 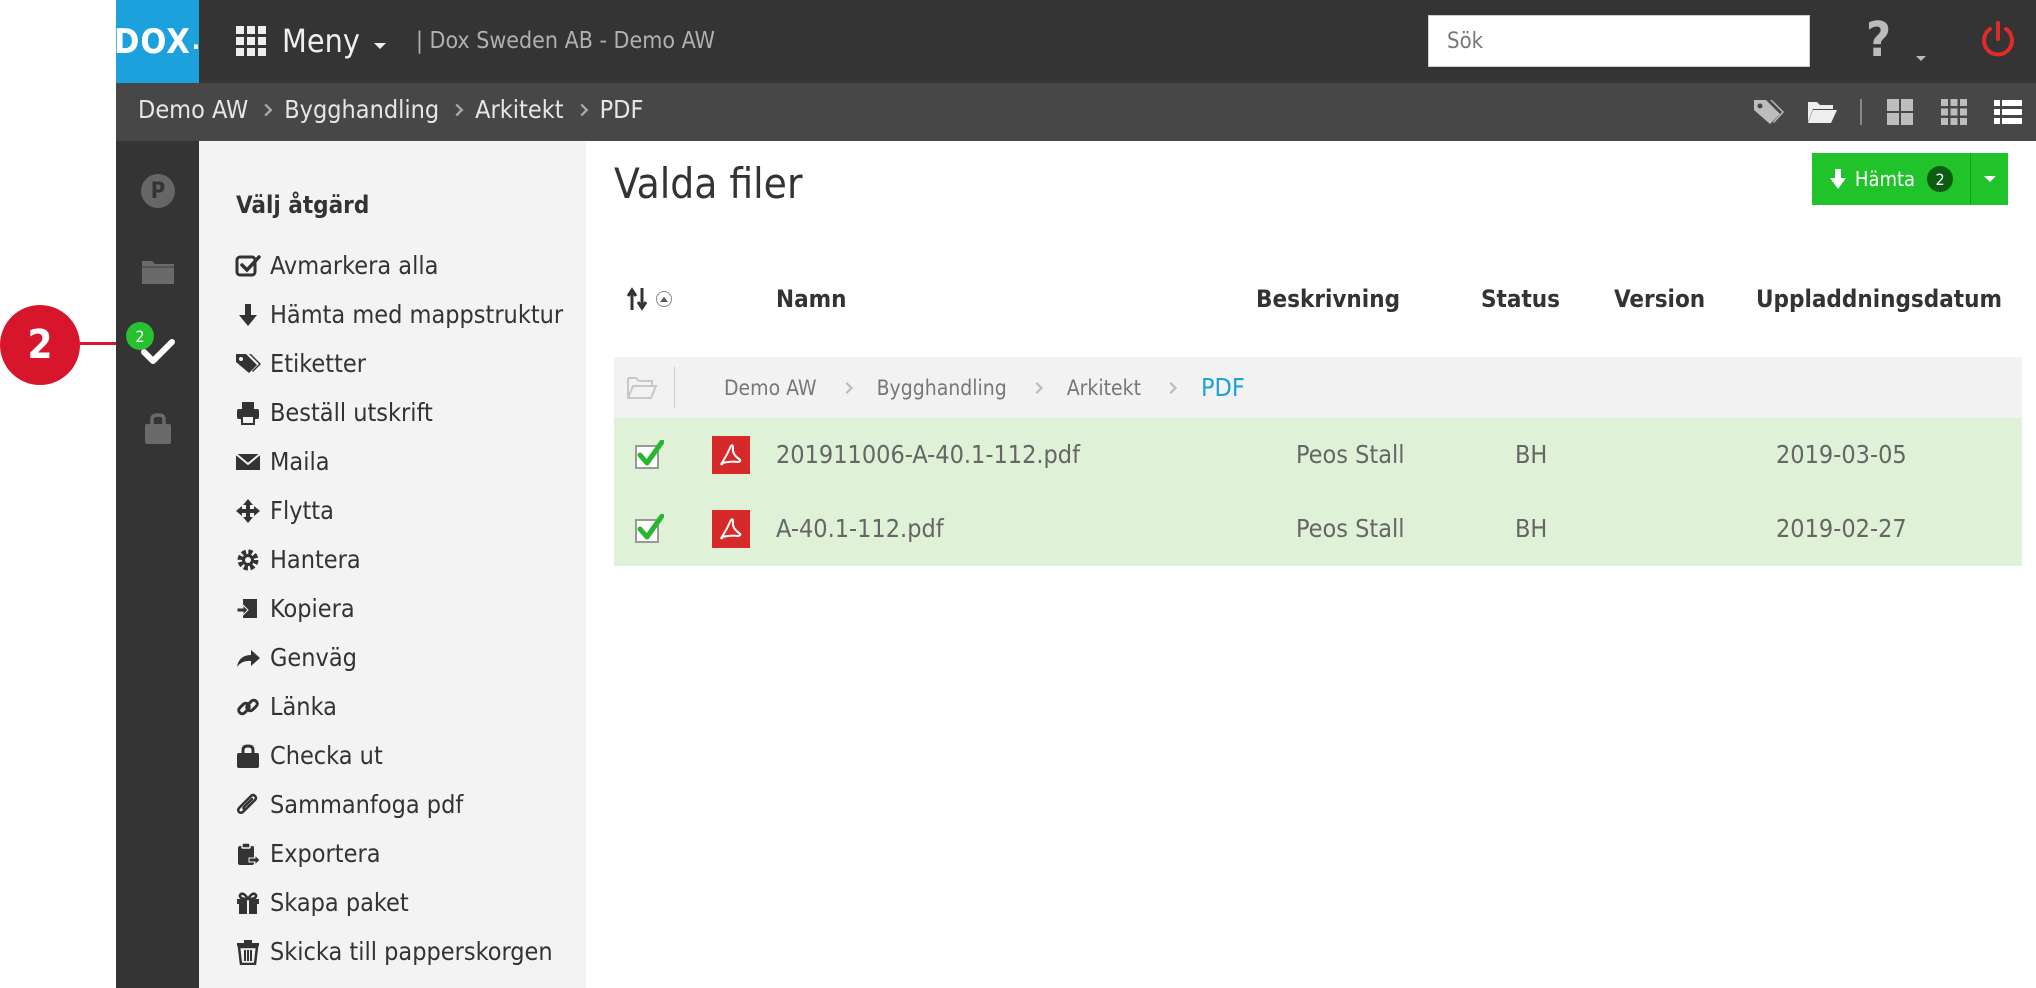 I want to click on move-icon, so click(x=248, y=511).